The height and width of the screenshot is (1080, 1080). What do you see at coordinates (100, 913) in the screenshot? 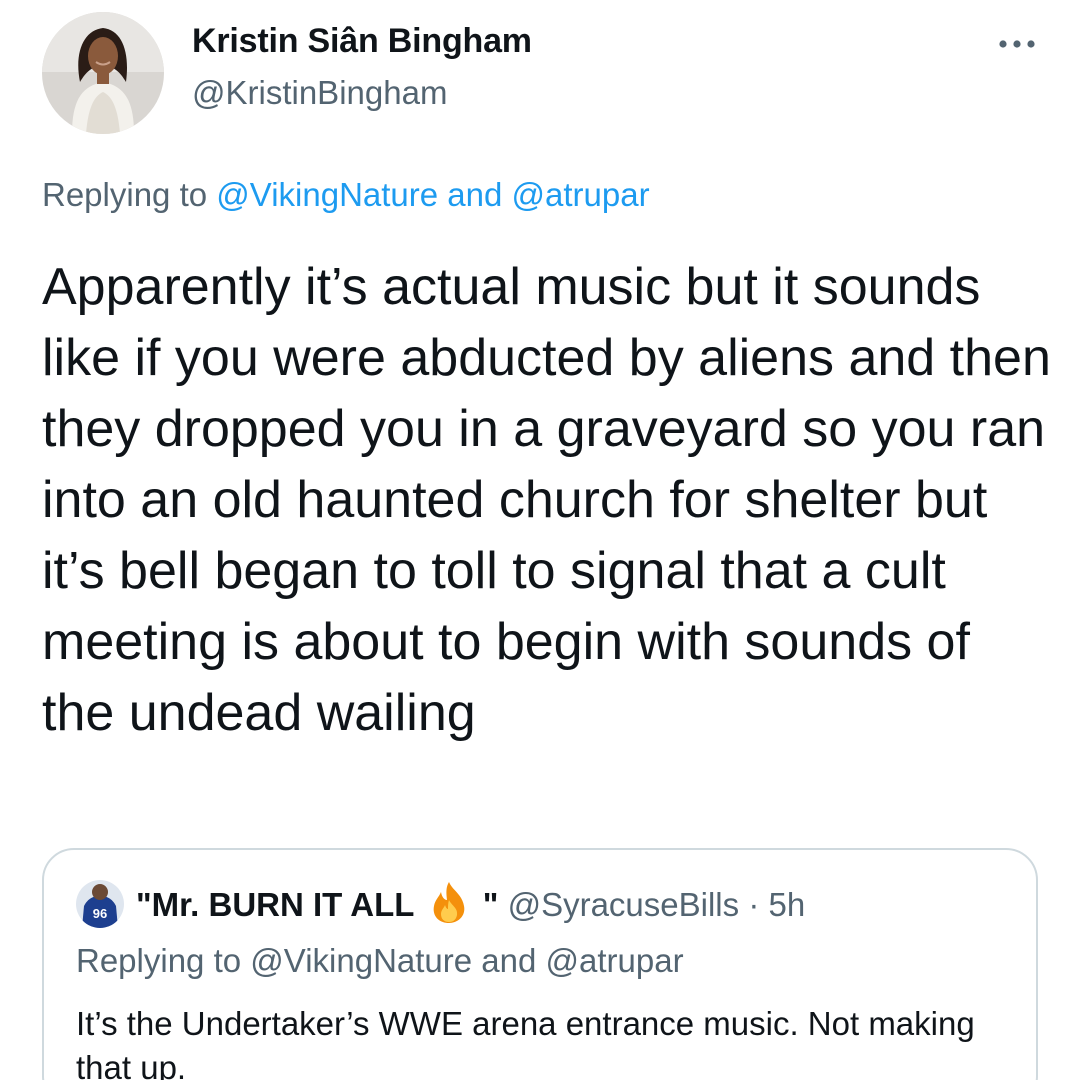
I see `svg-text: 96` at bounding box center [100, 913].